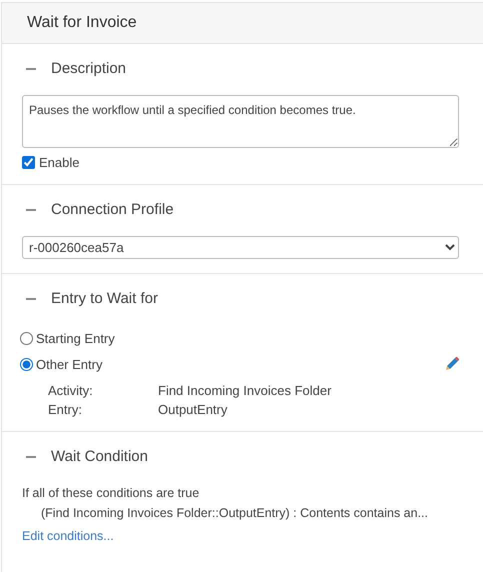 The width and height of the screenshot is (483, 573). Describe the element at coordinates (75, 338) in the screenshot. I see `entry-option-label: Starting Entry` at that location.